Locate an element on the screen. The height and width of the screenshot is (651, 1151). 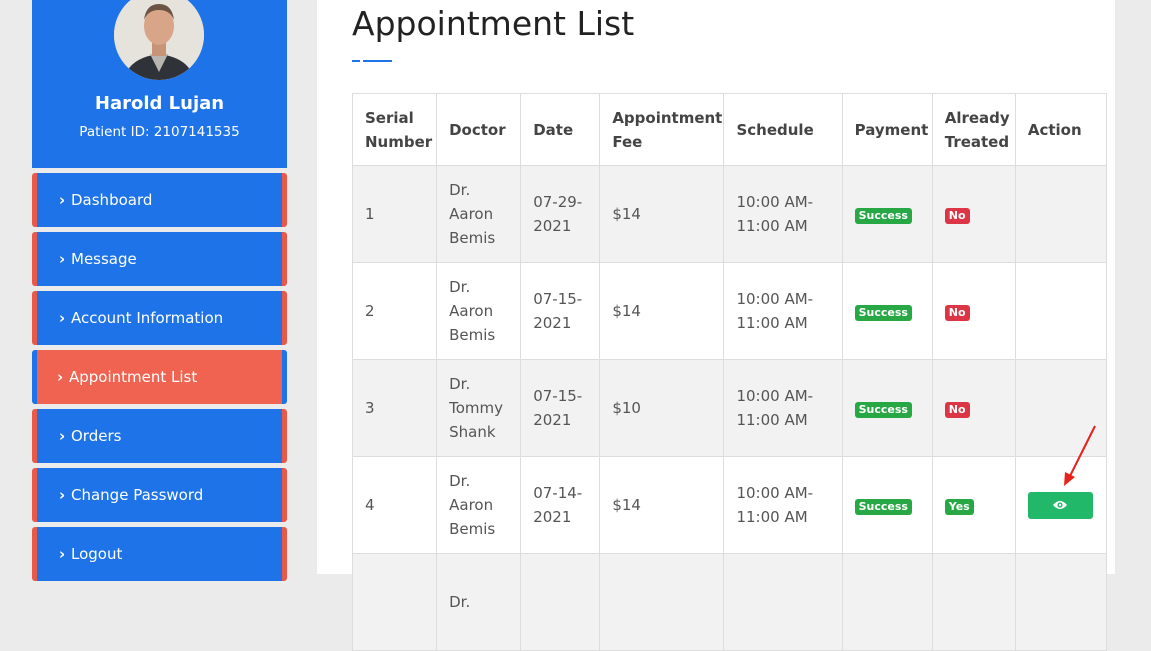
page-title: Appointment List is located at coordinates (493, 23).